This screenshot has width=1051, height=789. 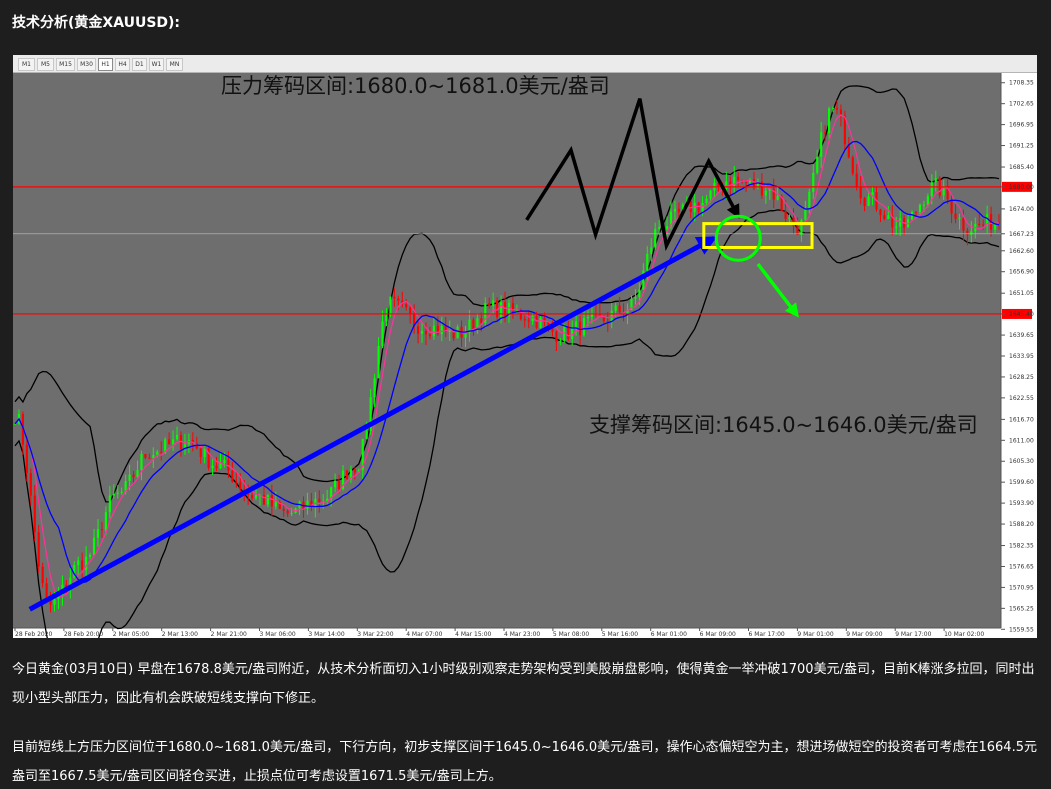 What do you see at coordinates (65, 64) in the screenshot?
I see `timeframe-button-m15: M15` at bounding box center [65, 64].